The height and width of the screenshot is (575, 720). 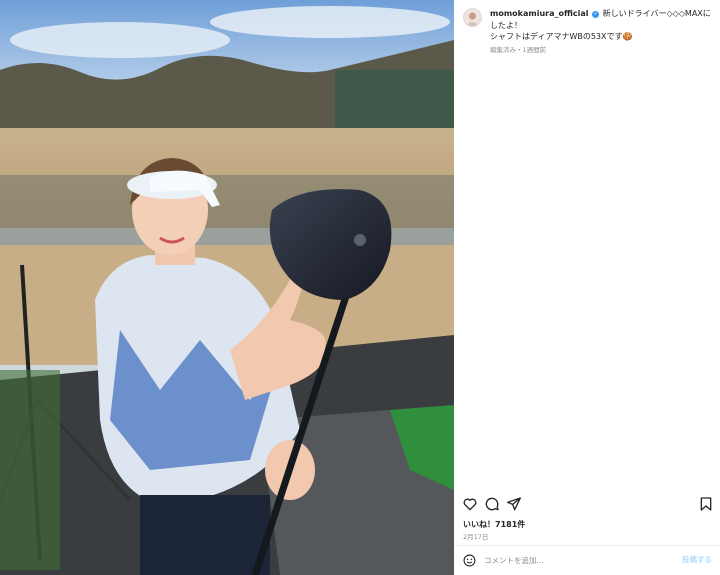 What do you see at coordinates (539, 13) in the screenshot?
I see `username-link: momokamiura_official` at bounding box center [539, 13].